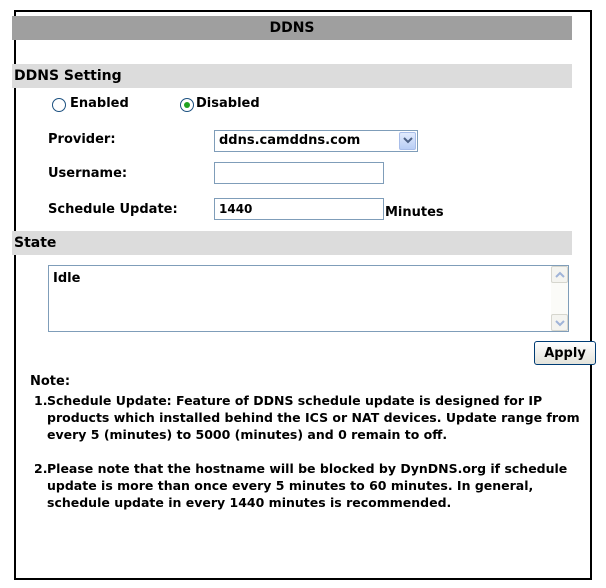 The image size is (606, 588). What do you see at coordinates (41, 400) in the screenshot?
I see `note-item-1-number: 1.` at bounding box center [41, 400].